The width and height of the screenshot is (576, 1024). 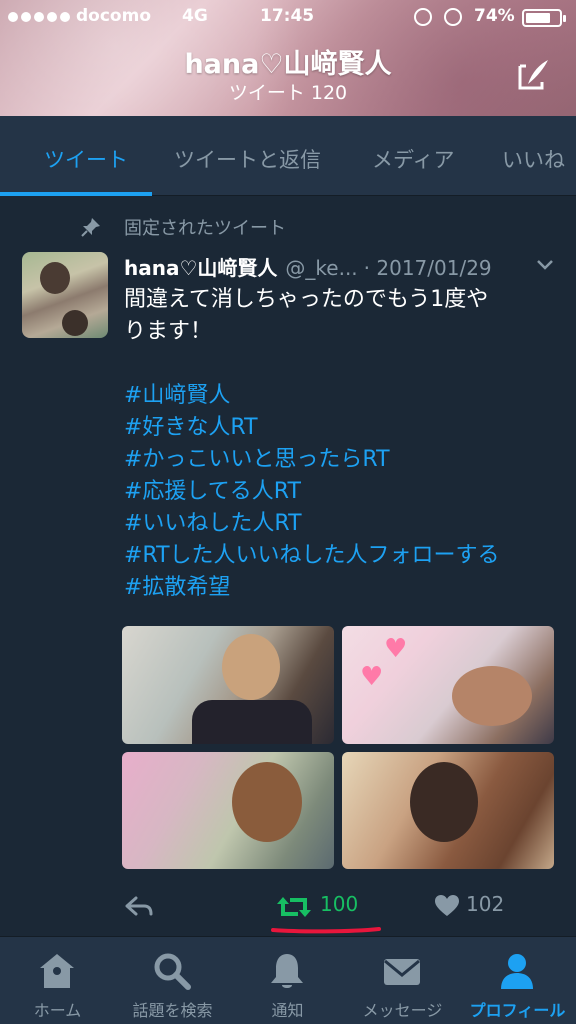 I want to click on profile-header: docomo 4G 17:45 74% hana♡山﨑賢人 ツイート 120, so click(x=288, y=58).